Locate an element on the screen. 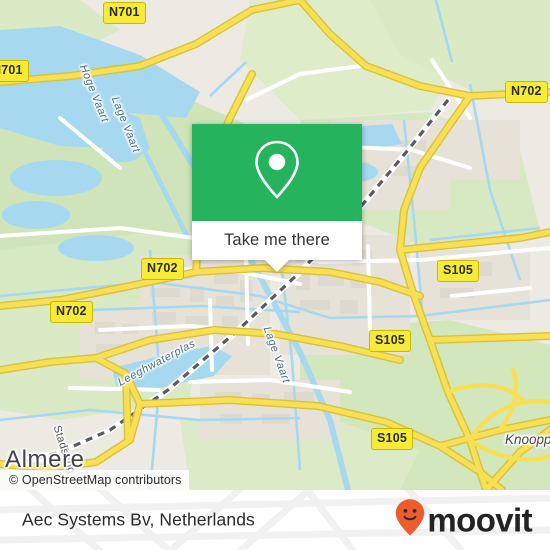  road-shield-n702-center: N702 is located at coordinates (162, 269).